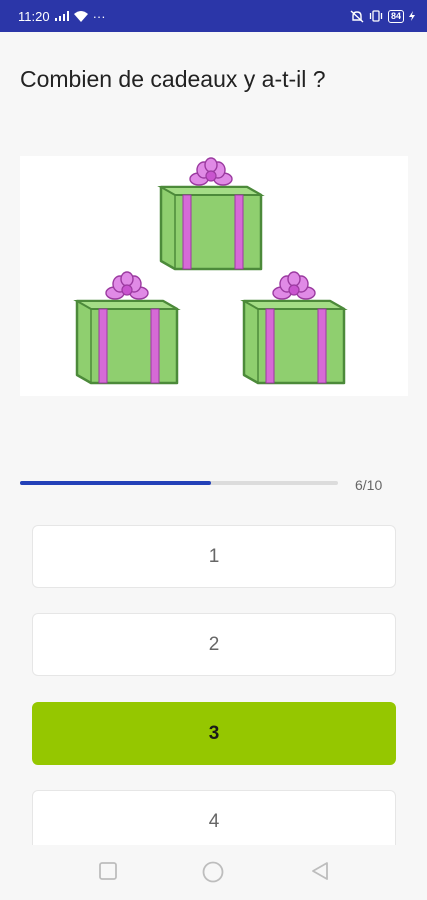 Image resolution: width=427 pixels, height=900 pixels. I want to click on answer-option-4: 4, so click(214, 821).